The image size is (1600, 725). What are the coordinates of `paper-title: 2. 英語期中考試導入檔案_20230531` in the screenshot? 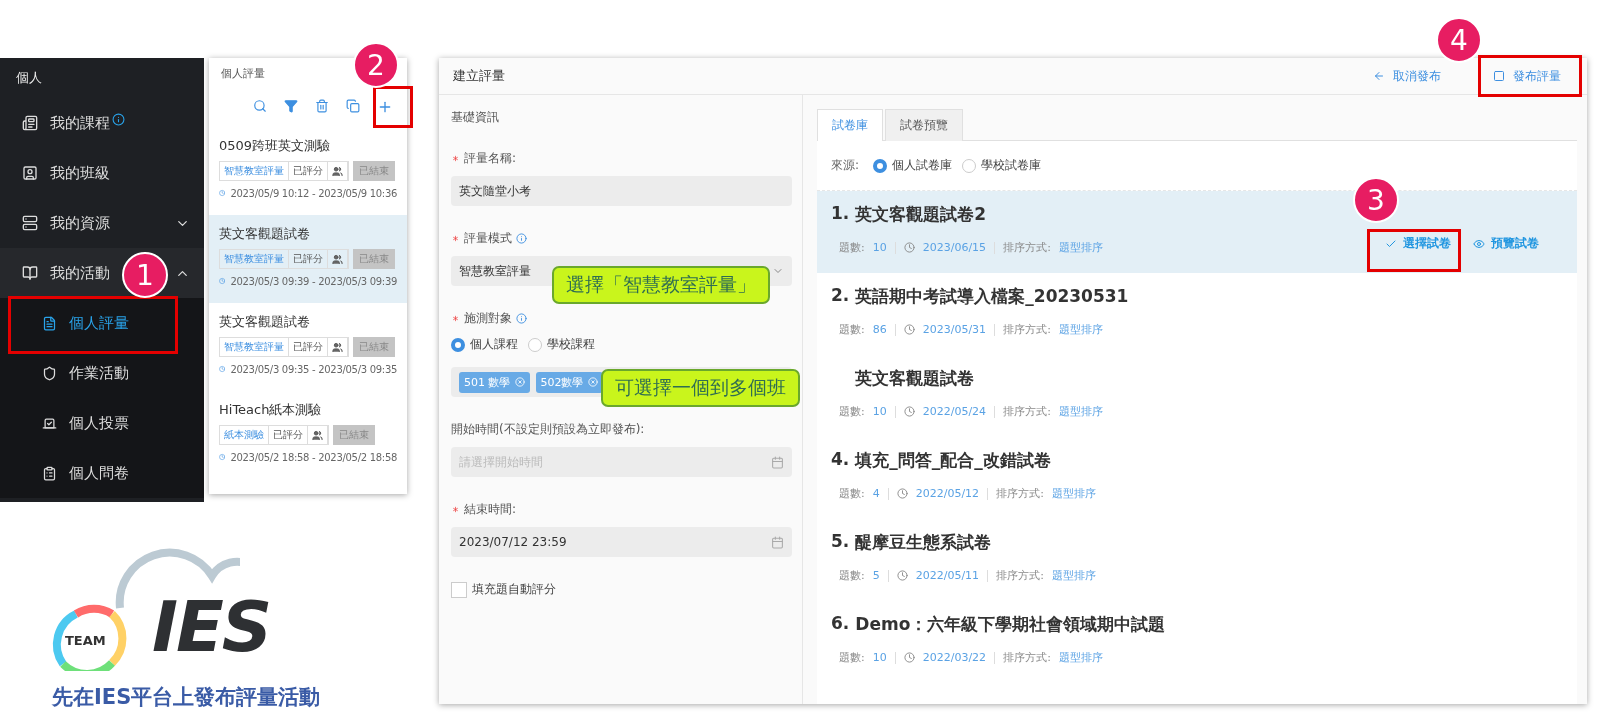 It's located at (980, 296).